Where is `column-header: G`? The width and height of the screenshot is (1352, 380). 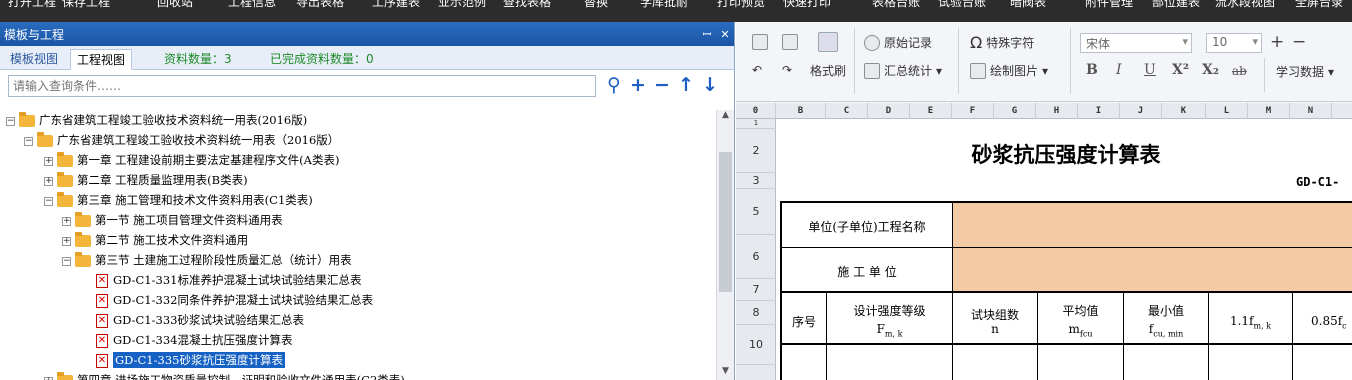 column-header: G is located at coordinates (1015, 111).